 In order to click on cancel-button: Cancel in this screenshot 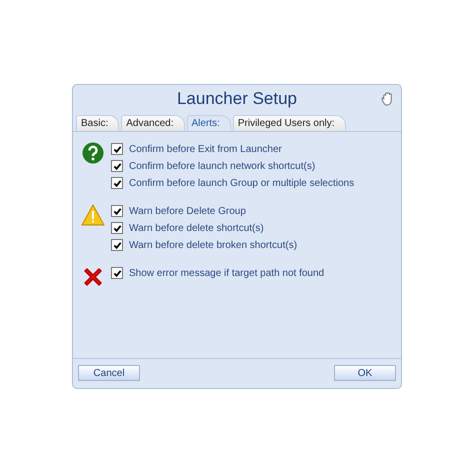, I will do `click(109, 373)`.